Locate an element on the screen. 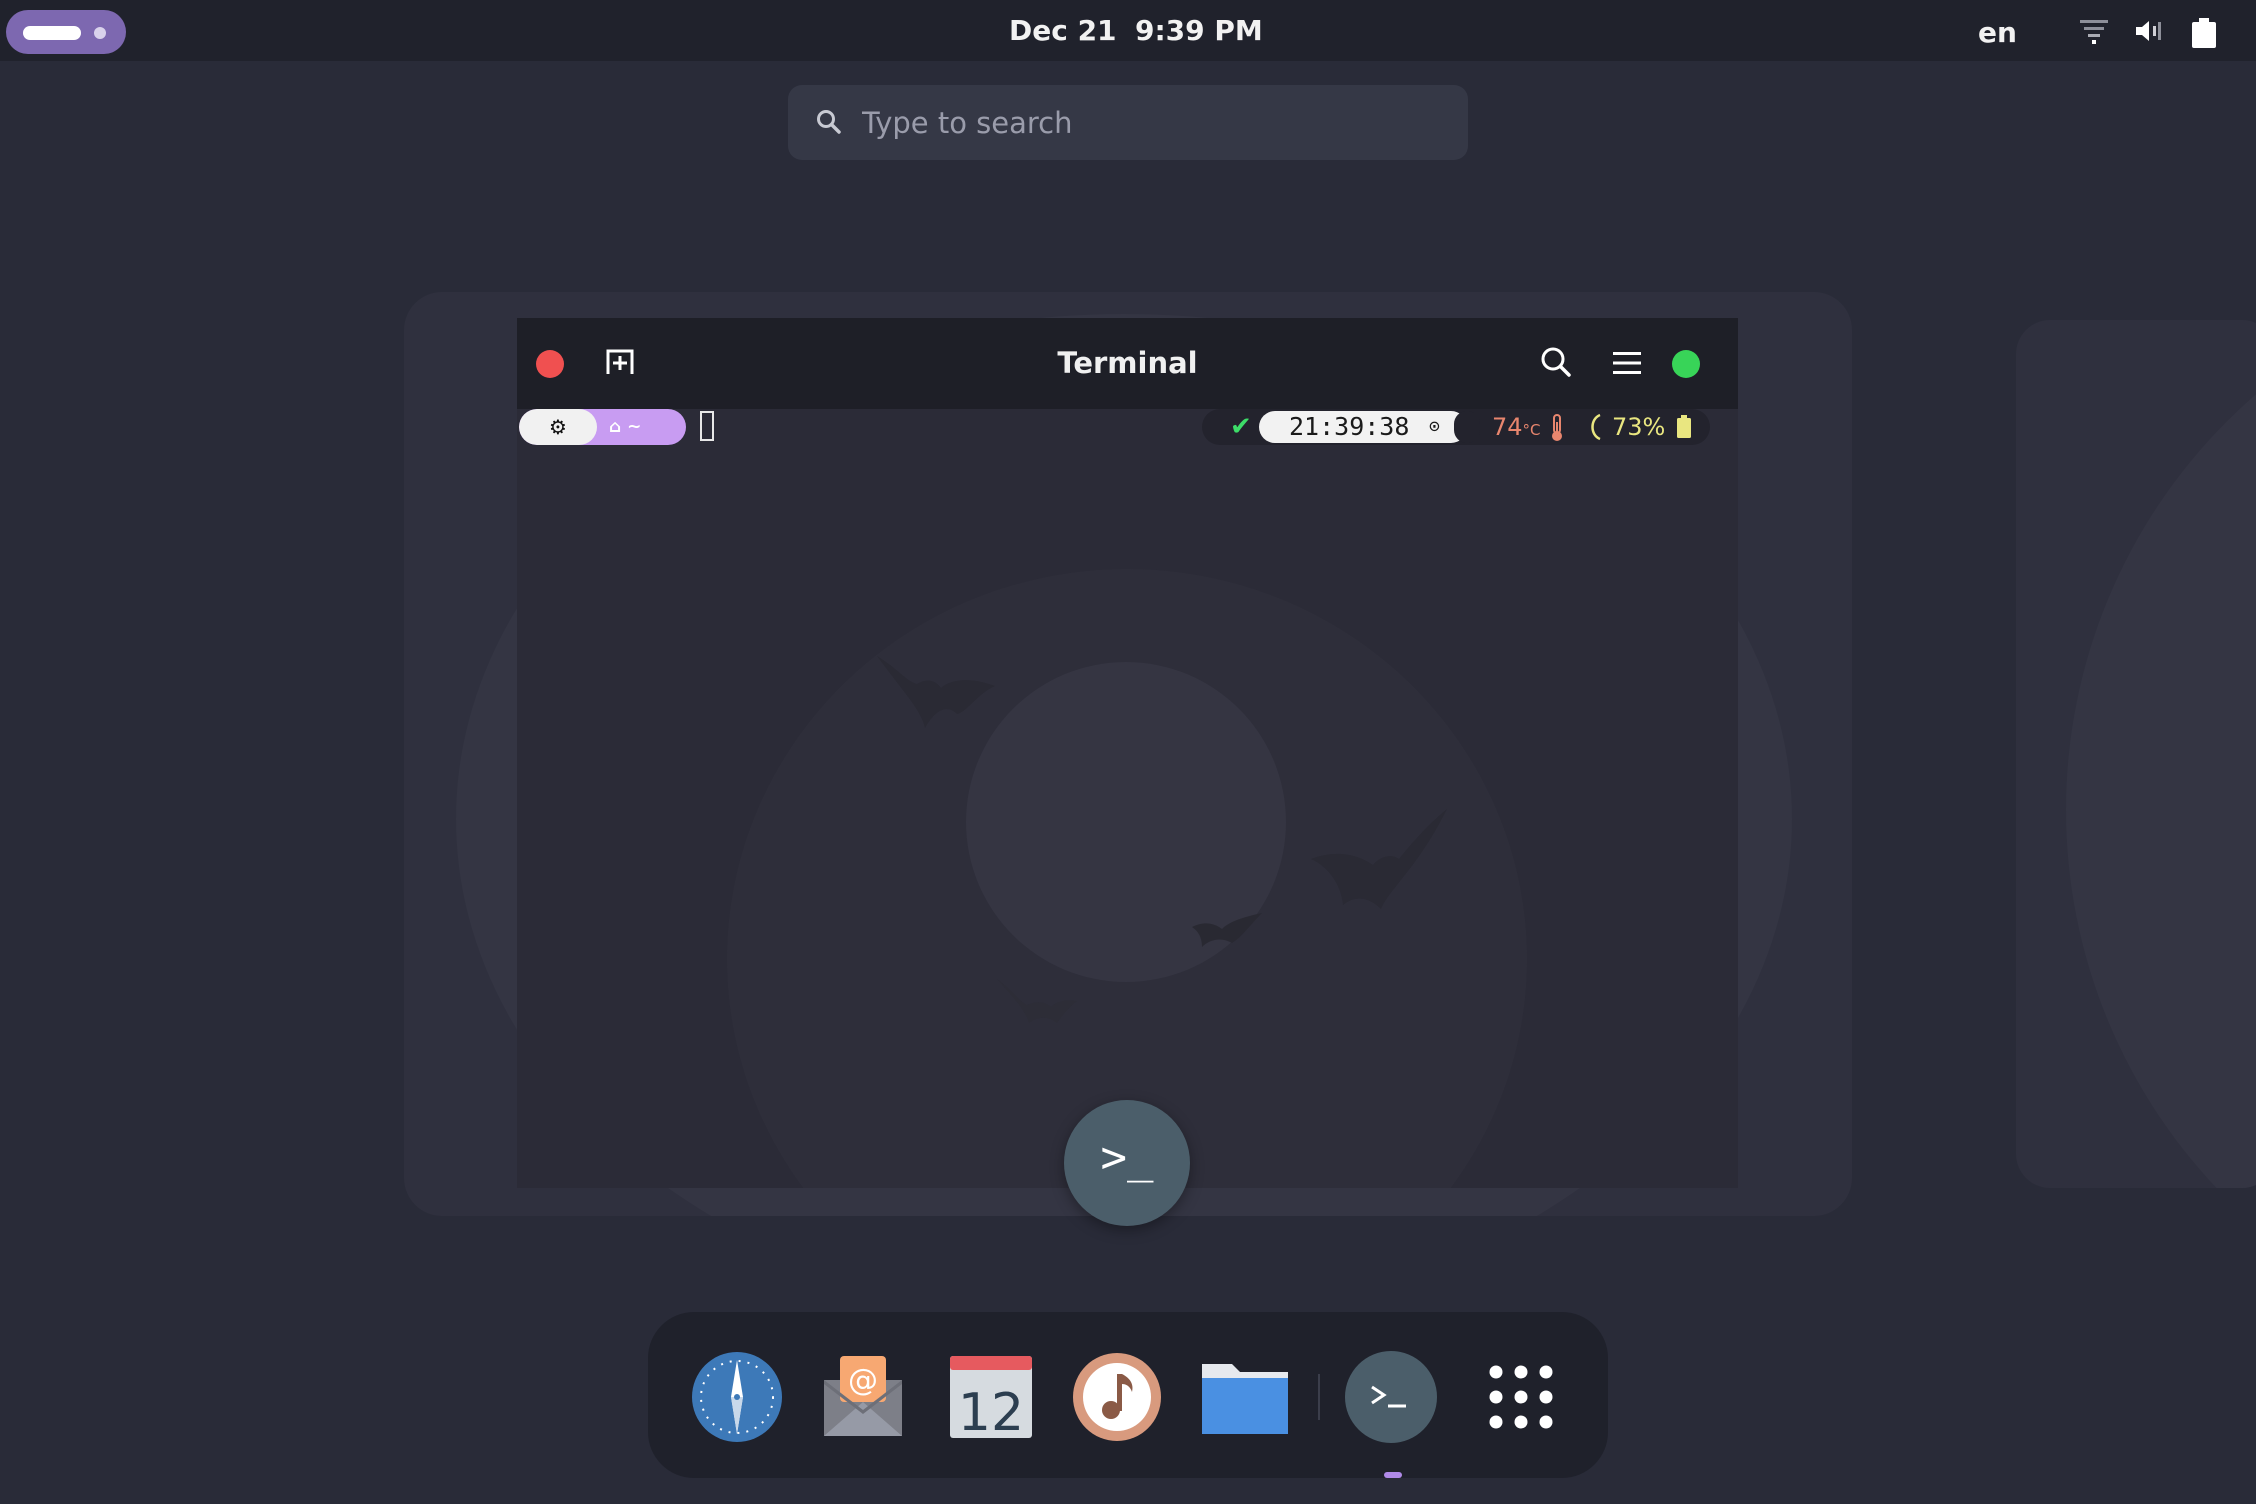 The width and height of the screenshot is (2256, 1504). terminal-cursor is located at coordinates (707, 426).